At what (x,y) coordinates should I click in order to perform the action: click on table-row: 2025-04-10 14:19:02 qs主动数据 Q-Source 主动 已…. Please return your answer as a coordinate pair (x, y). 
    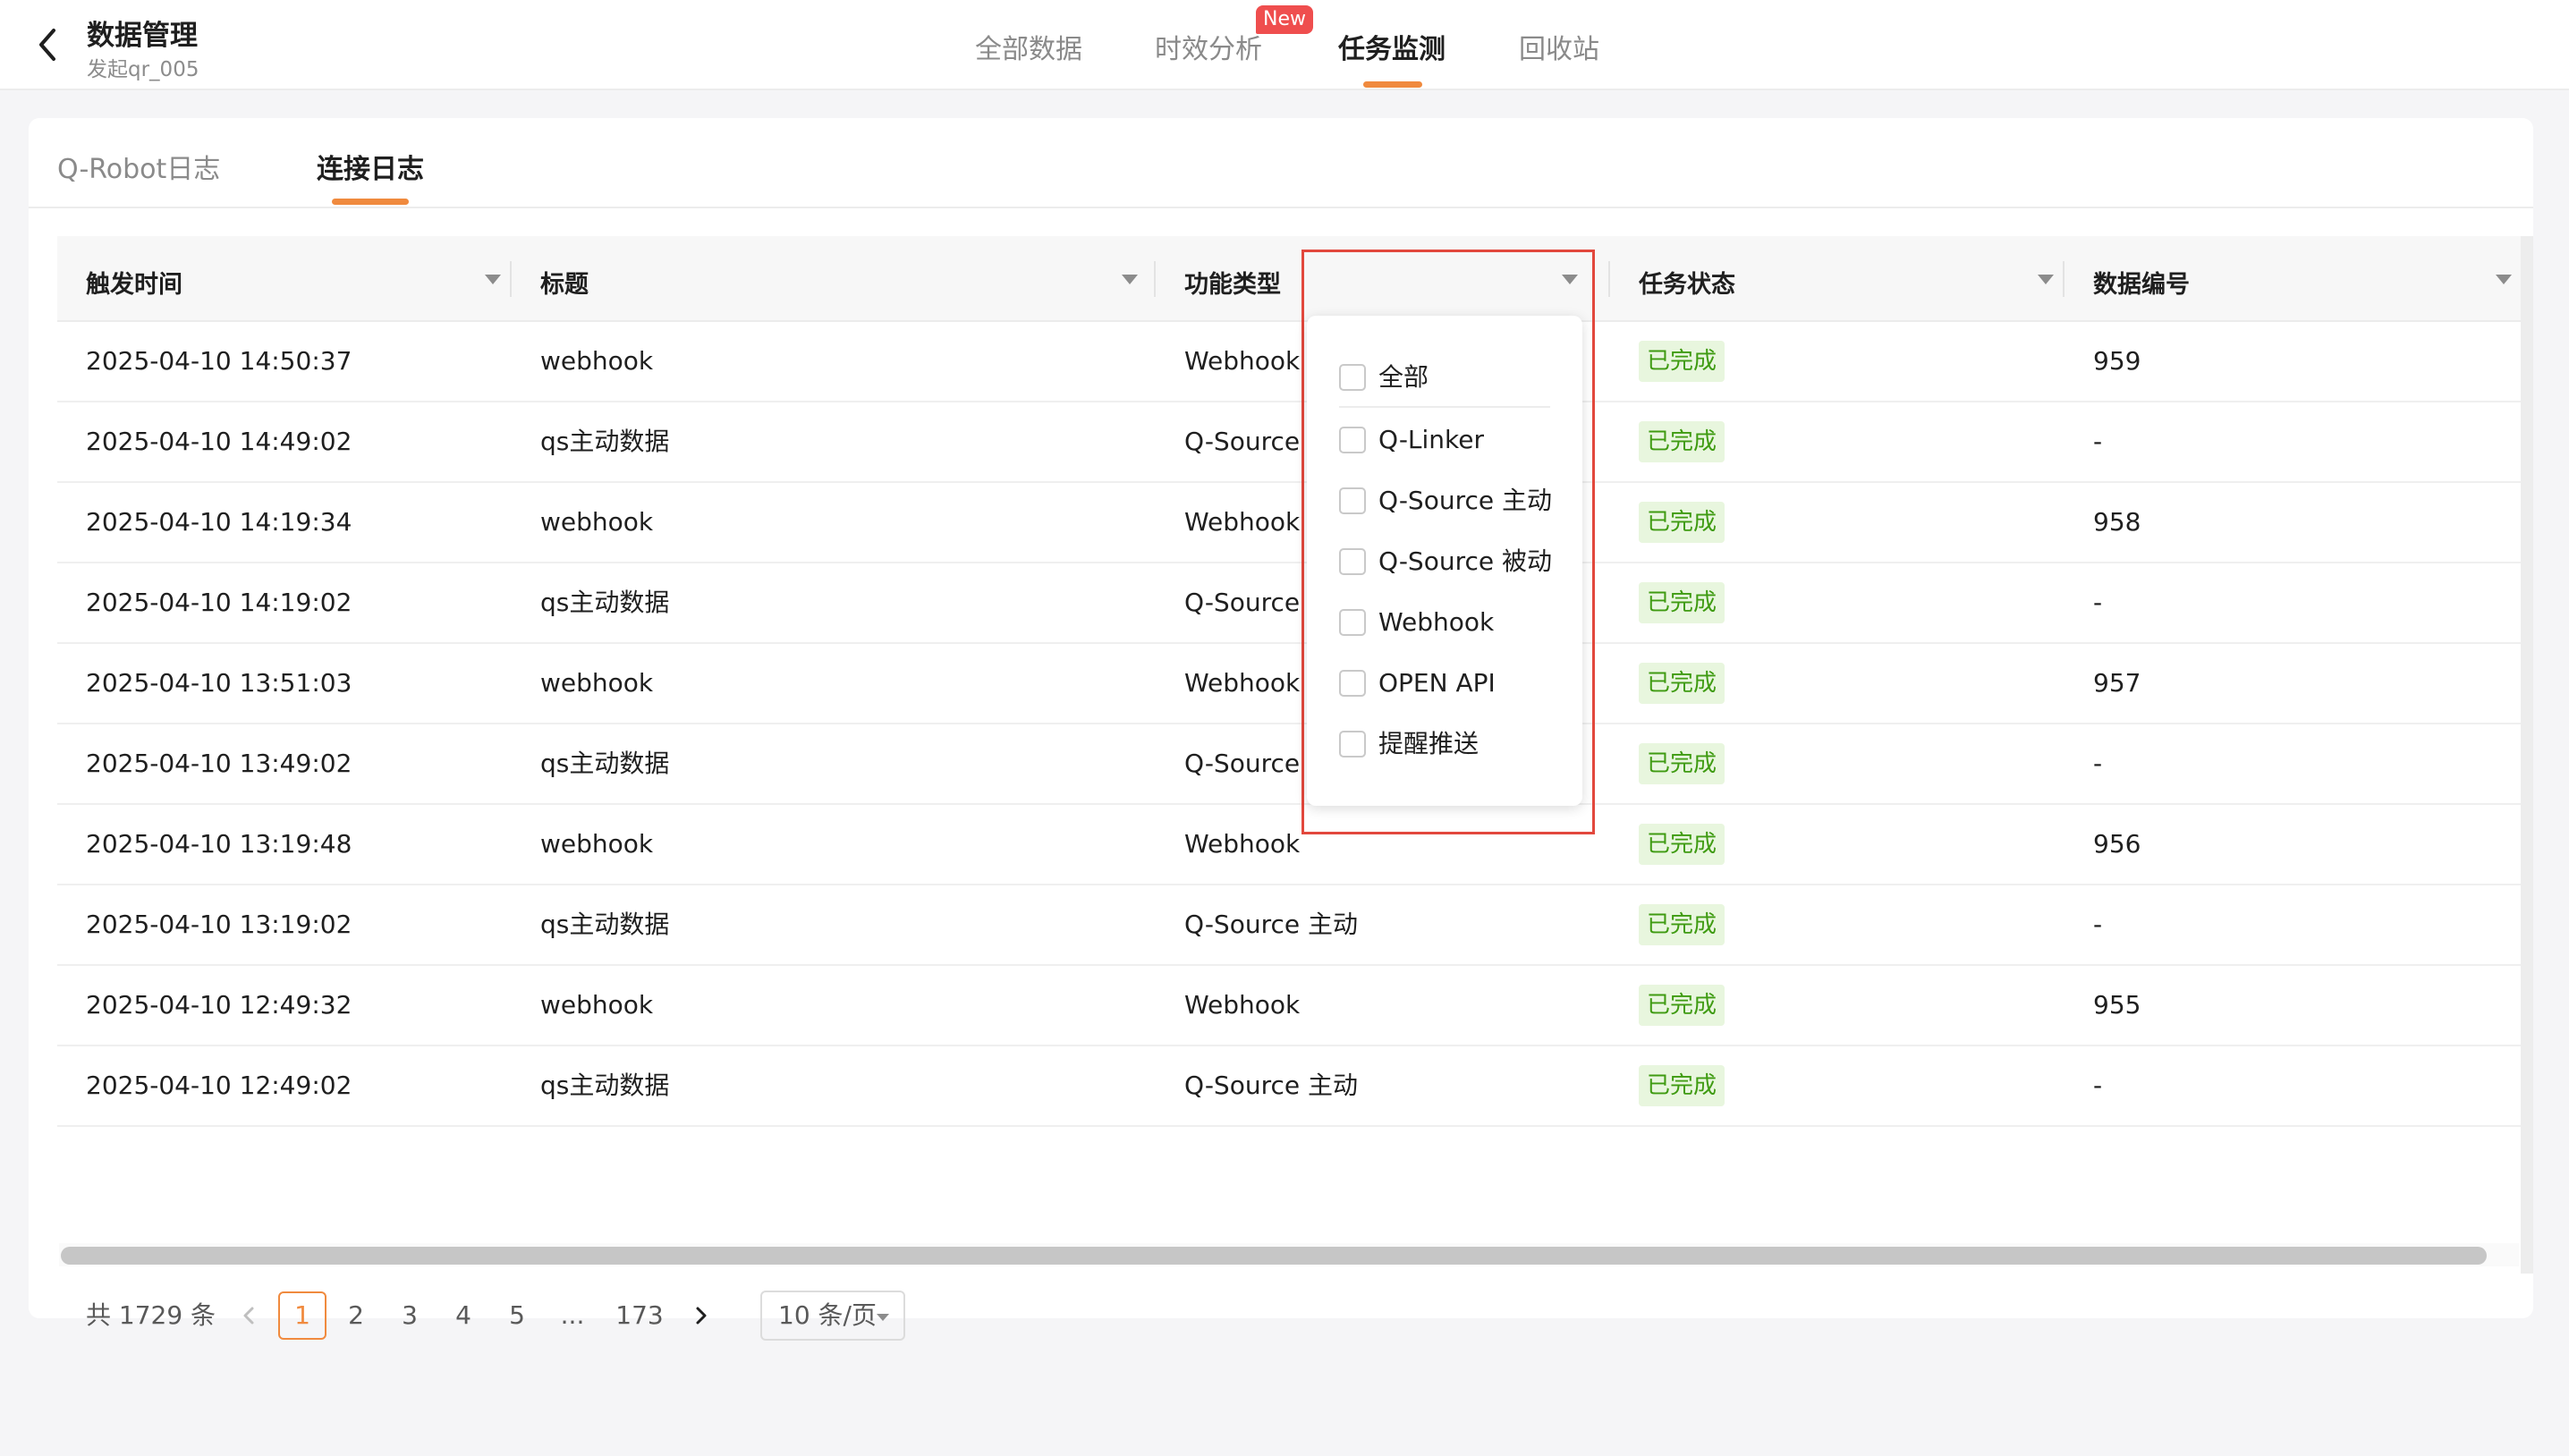
    Looking at the image, I should click on (1289, 603).